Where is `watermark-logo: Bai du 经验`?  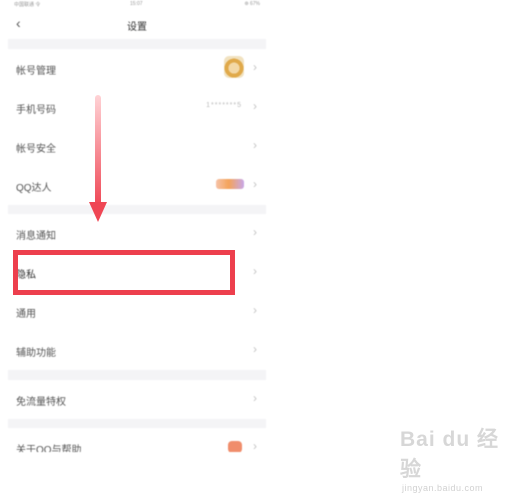 watermark-logo: Bai du 经验 is located at coordinates (450, 454).